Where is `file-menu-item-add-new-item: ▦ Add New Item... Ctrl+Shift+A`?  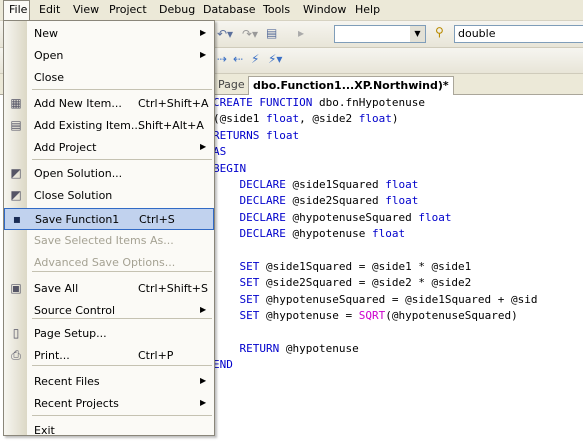 file-menu-item-add-new-item: ▦ Add New Item... Ctrl+Shift+A is located at coordinates (109, 104).